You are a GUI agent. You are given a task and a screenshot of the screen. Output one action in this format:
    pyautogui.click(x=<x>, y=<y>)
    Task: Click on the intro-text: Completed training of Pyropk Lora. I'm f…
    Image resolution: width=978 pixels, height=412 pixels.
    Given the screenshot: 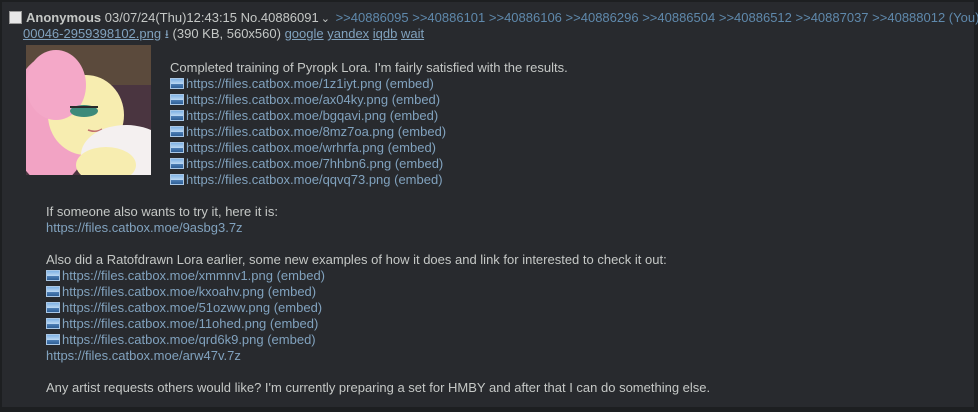 What is the action you would take?
    pyautogui.click(x=369, y=67)
    